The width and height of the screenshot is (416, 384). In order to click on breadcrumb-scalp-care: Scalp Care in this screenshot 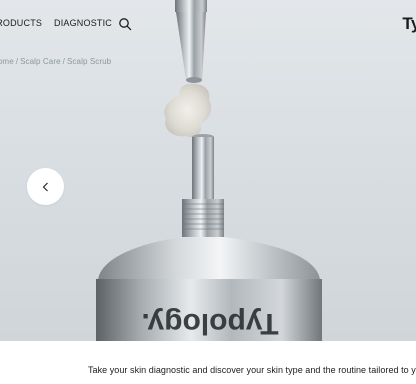, I will do `click(40, 61)`.